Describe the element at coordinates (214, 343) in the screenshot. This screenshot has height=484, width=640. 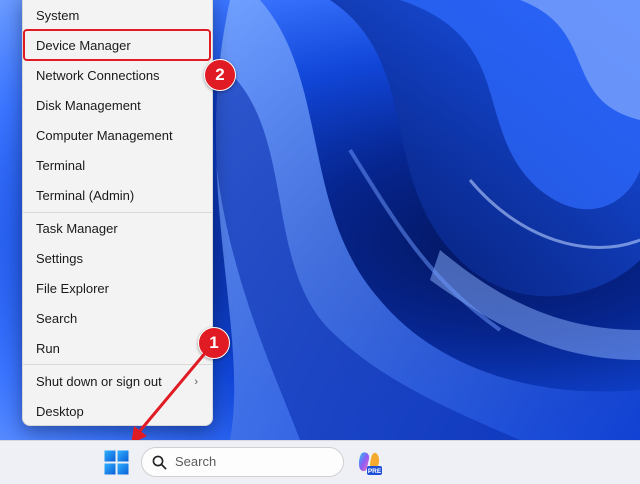
I see `step-1-badge: 1` at that location.